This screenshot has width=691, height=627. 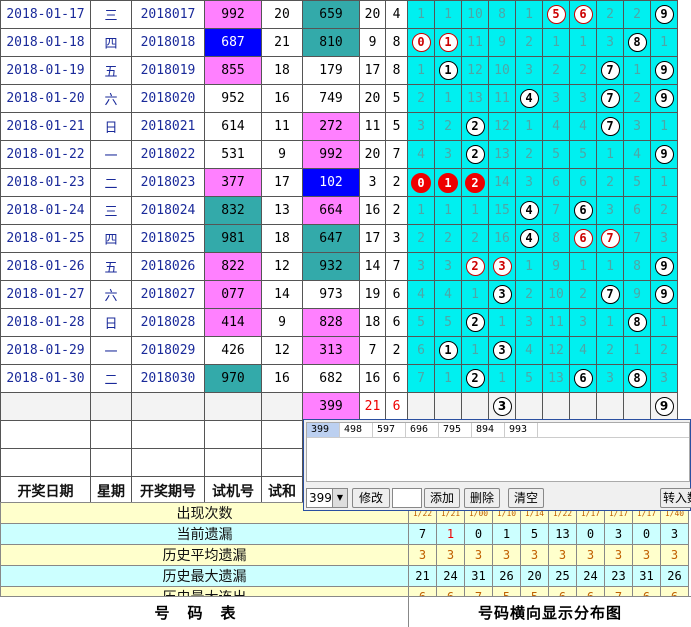 What do you see at coordinates (442, 498) in the screenshot?
I see `add-button: 添加` at bounding box center [442, 498].